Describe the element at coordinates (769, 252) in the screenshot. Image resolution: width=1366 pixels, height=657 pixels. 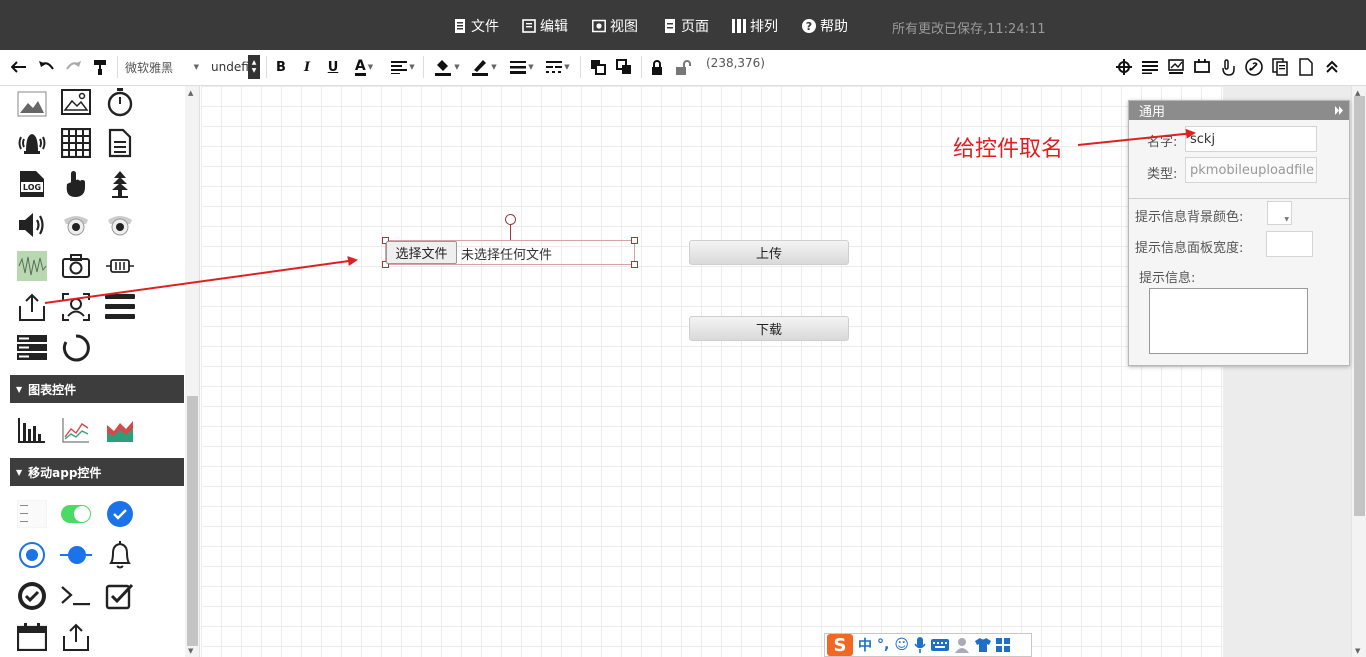
I see `upload-button: 上传` at that location.